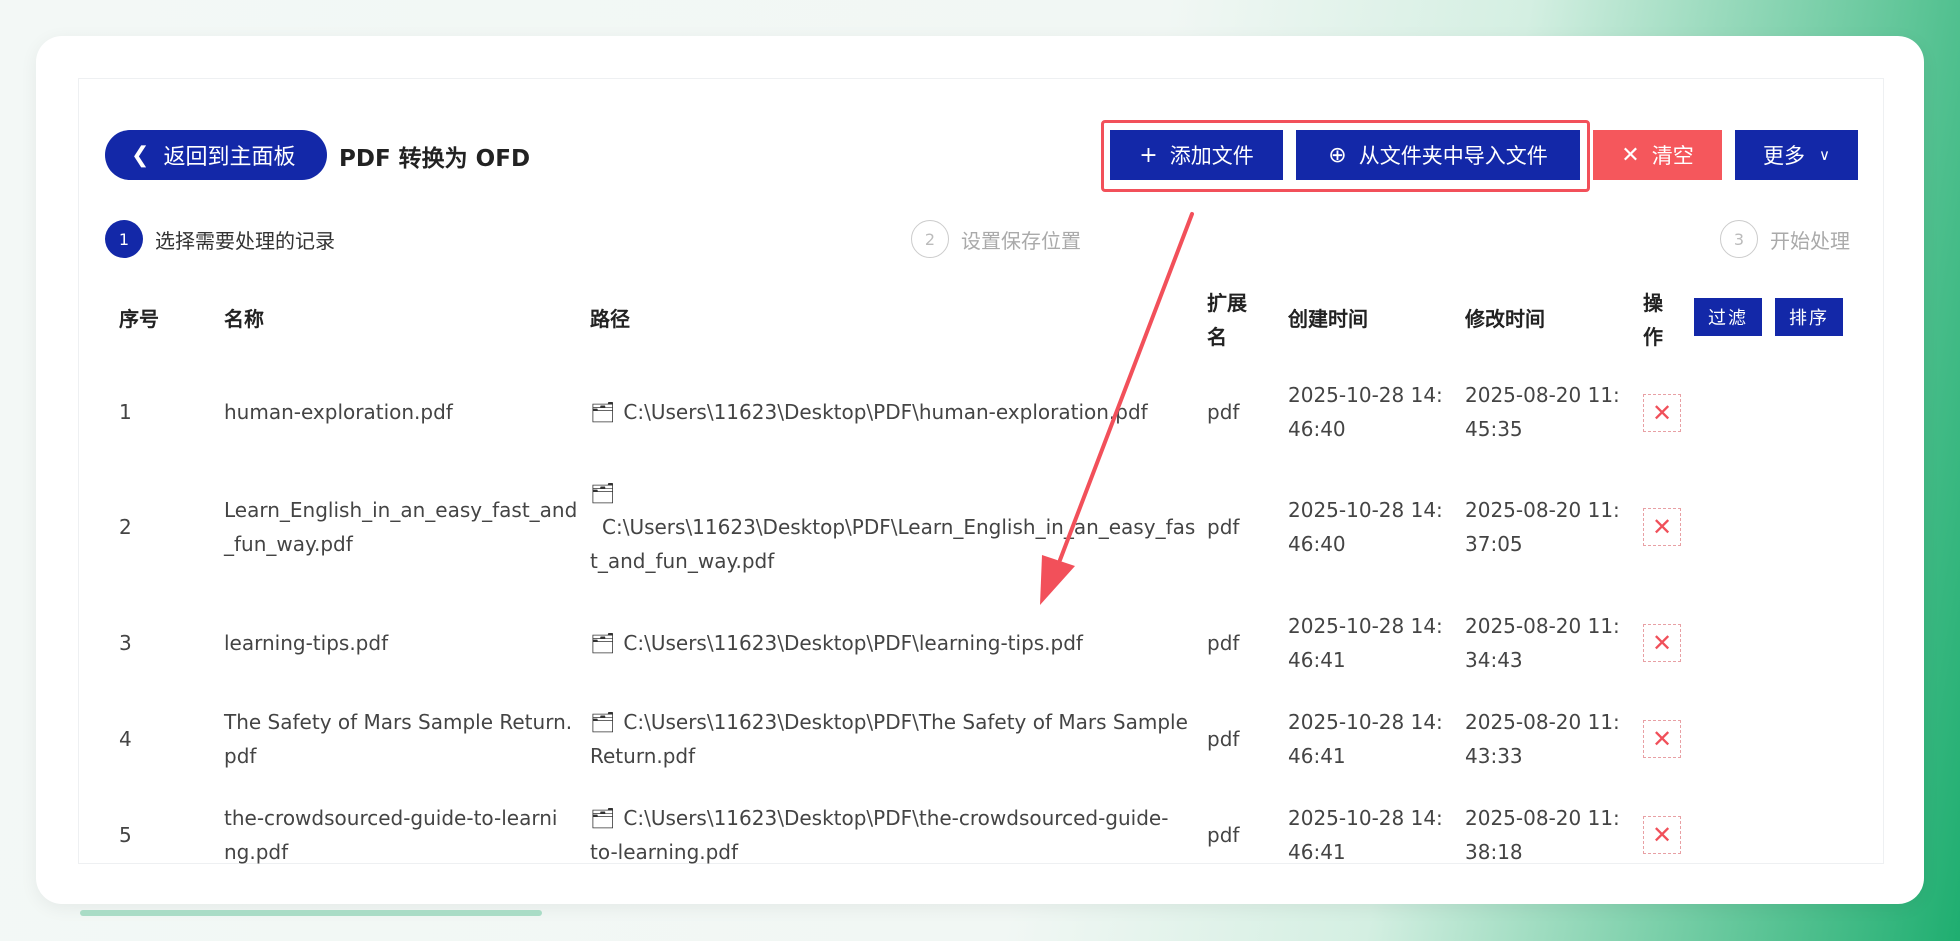  Describe the element at coordinates (1126, 387) in the screenshot. I see `arrow-shaft` at that location.